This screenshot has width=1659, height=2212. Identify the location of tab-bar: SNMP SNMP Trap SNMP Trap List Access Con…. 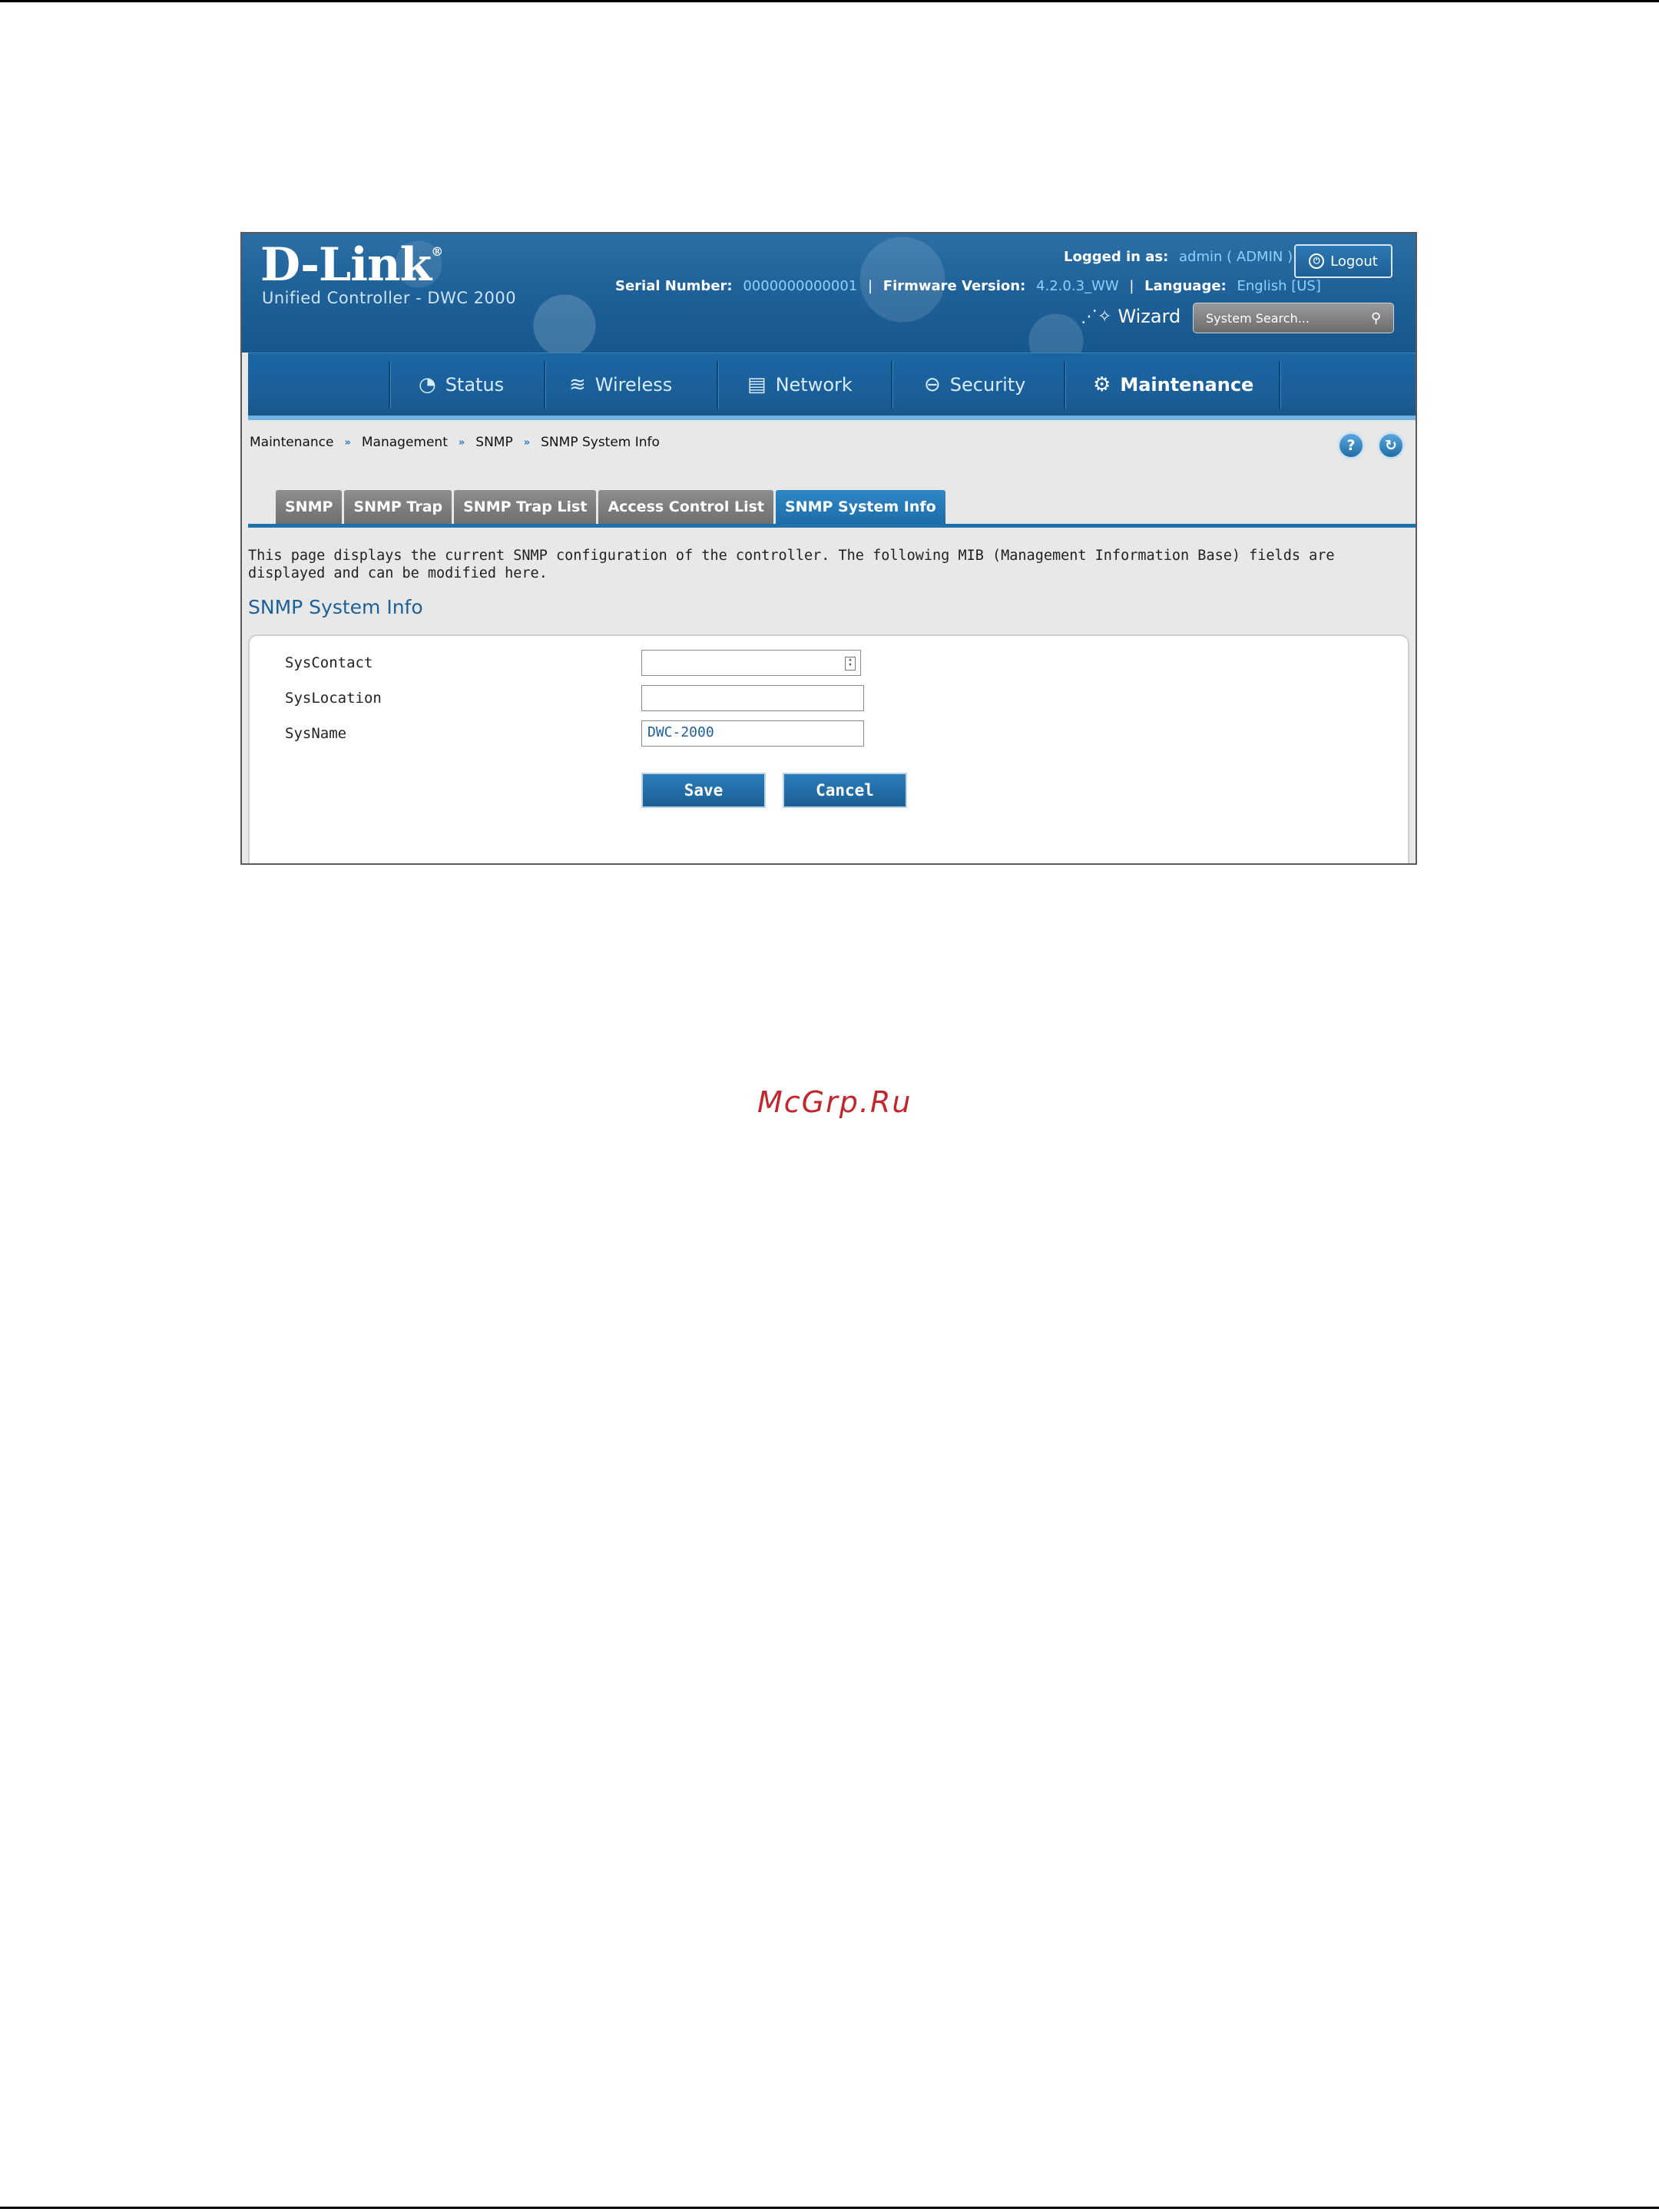
(610, 507).